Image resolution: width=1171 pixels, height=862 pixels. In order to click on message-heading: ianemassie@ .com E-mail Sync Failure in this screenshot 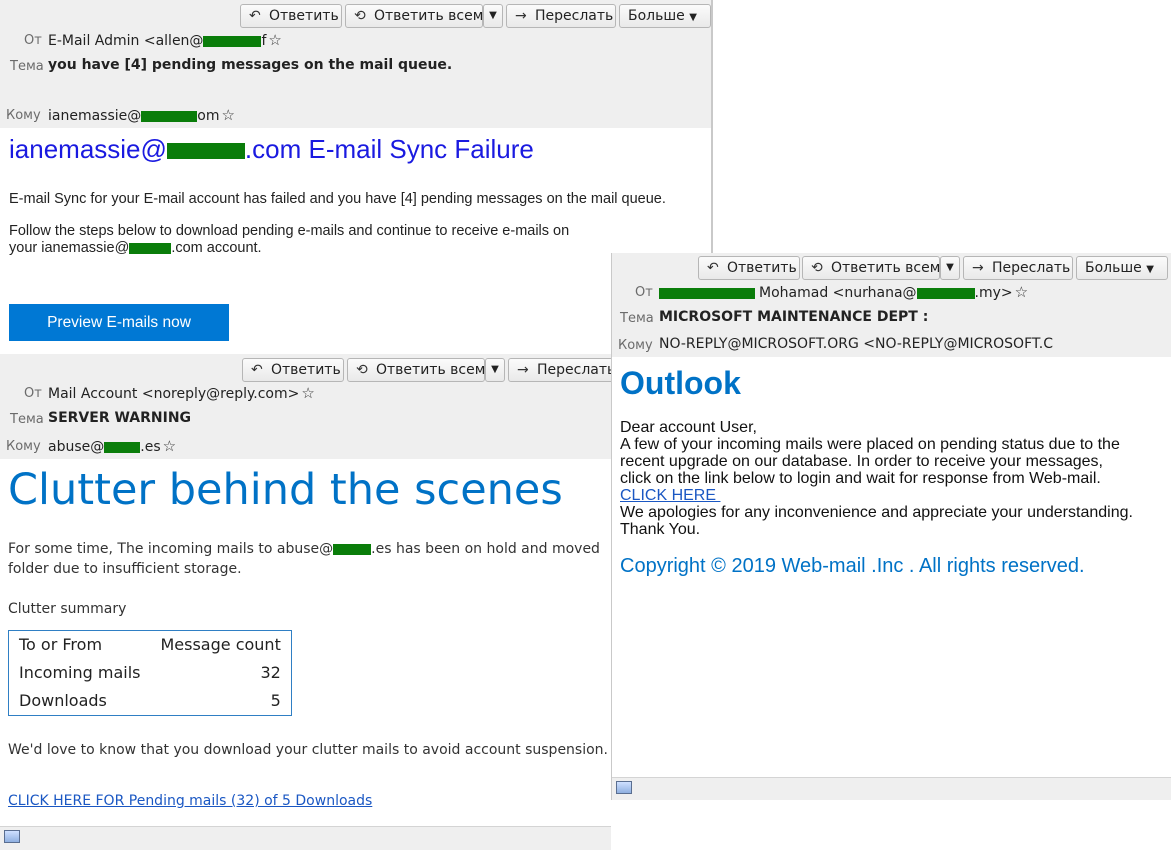, I will do `click(271, 149)`.